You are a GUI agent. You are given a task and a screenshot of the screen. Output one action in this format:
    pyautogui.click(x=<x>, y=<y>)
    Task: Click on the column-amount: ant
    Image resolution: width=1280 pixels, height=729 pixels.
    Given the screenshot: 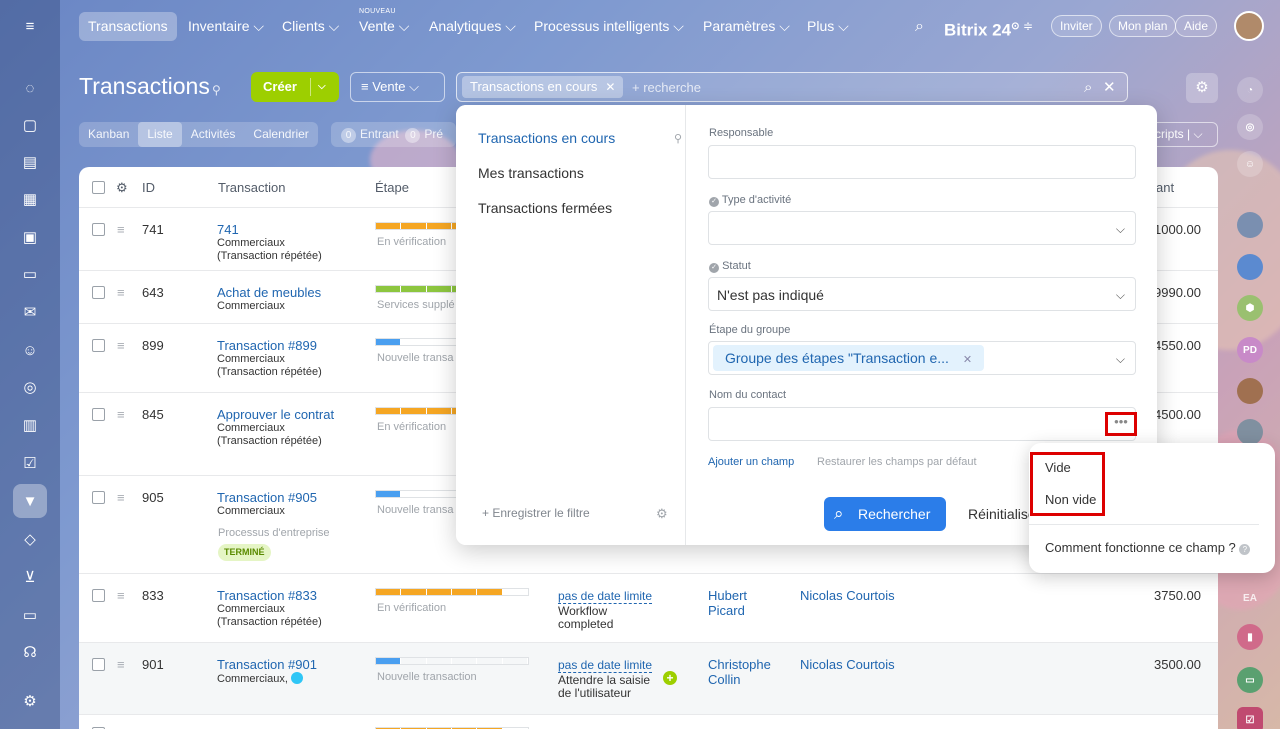 What is the action you would take?
    pyautogui.click(x=1165, y=187)
    